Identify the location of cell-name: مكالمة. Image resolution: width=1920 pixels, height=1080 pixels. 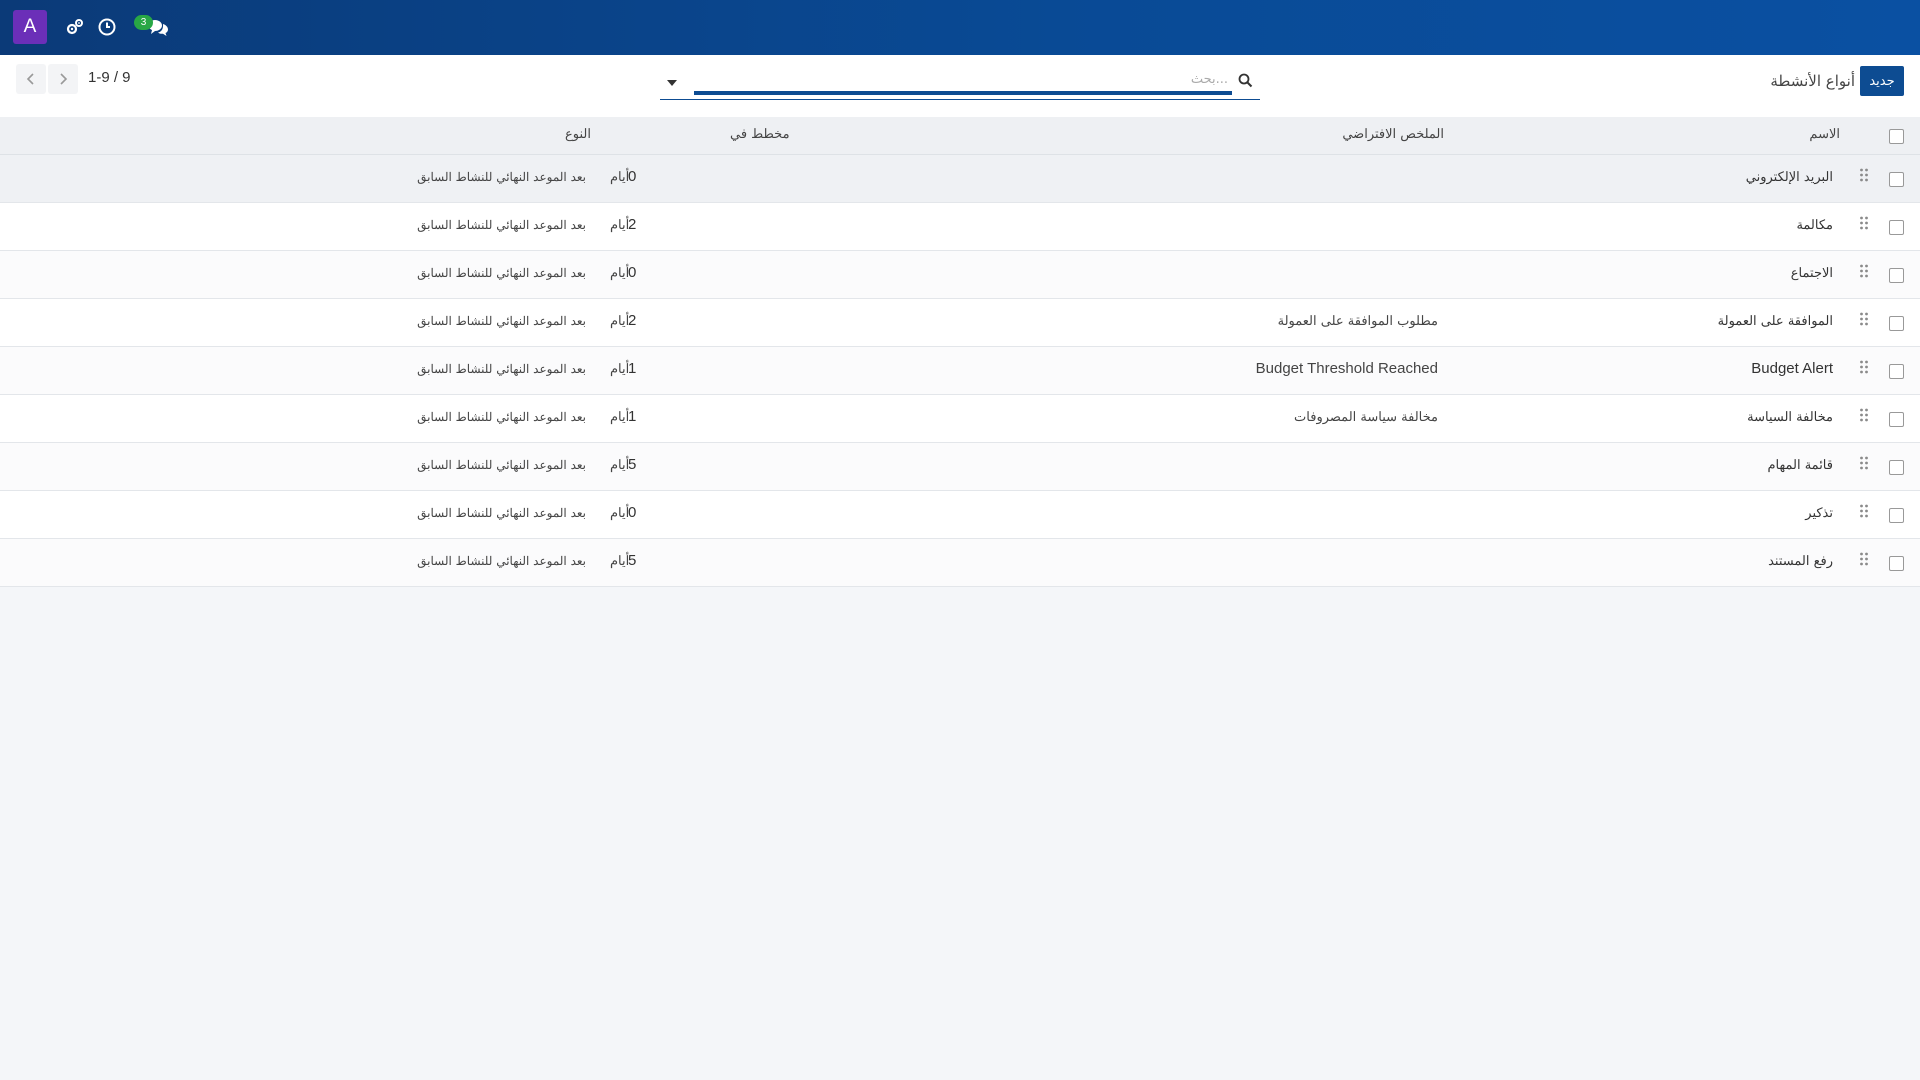
(1814, 225).